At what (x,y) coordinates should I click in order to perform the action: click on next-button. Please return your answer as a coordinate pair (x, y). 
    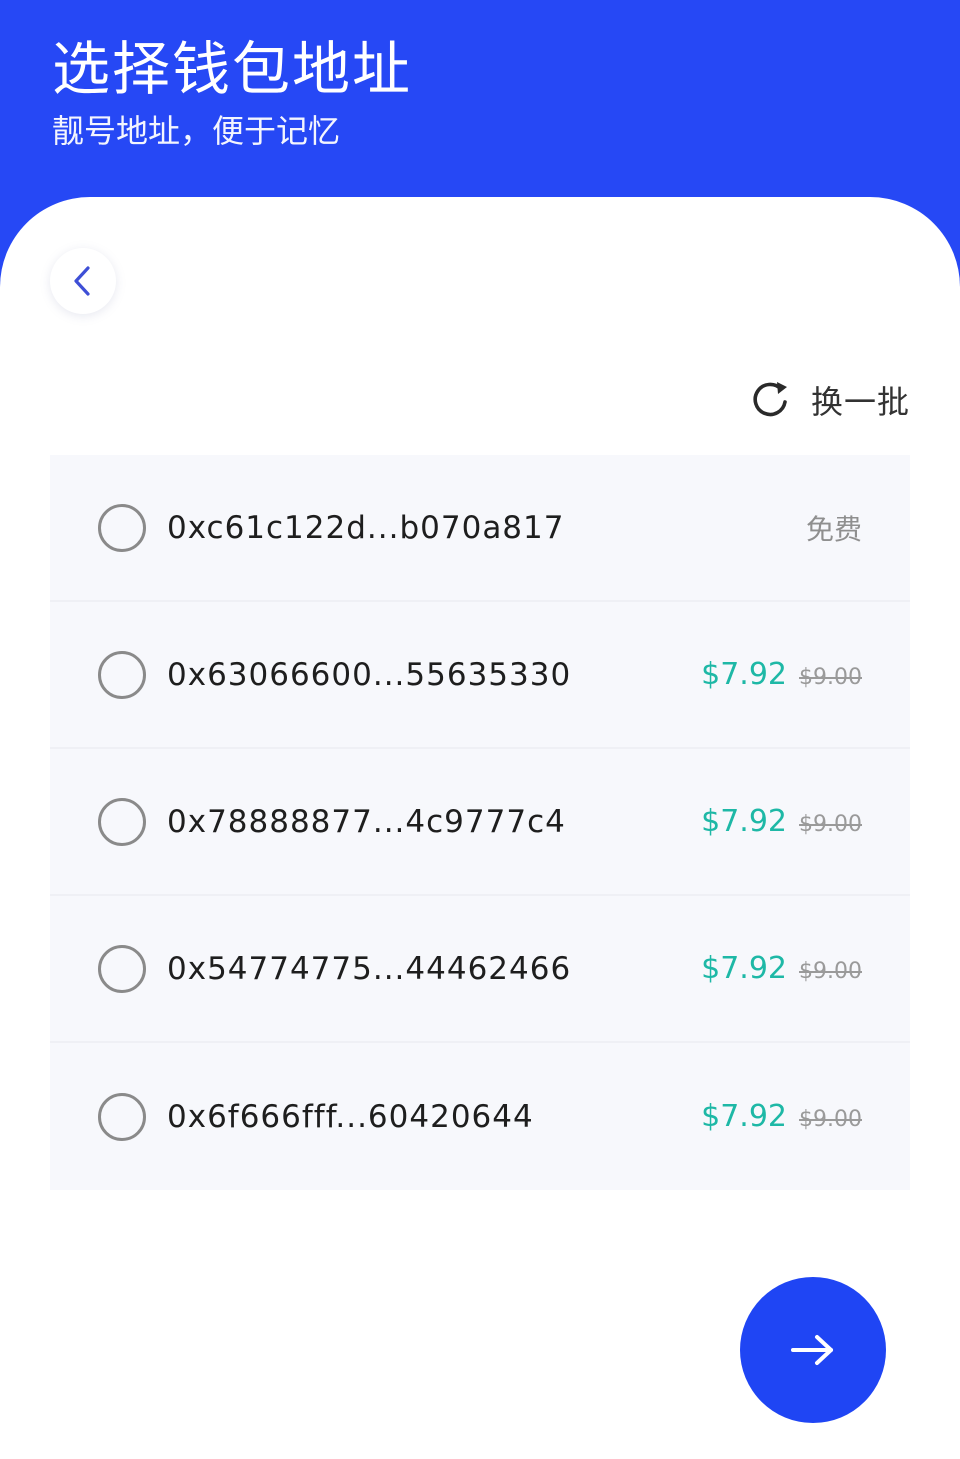
    Looking at the image, I should click on (813, 1350).